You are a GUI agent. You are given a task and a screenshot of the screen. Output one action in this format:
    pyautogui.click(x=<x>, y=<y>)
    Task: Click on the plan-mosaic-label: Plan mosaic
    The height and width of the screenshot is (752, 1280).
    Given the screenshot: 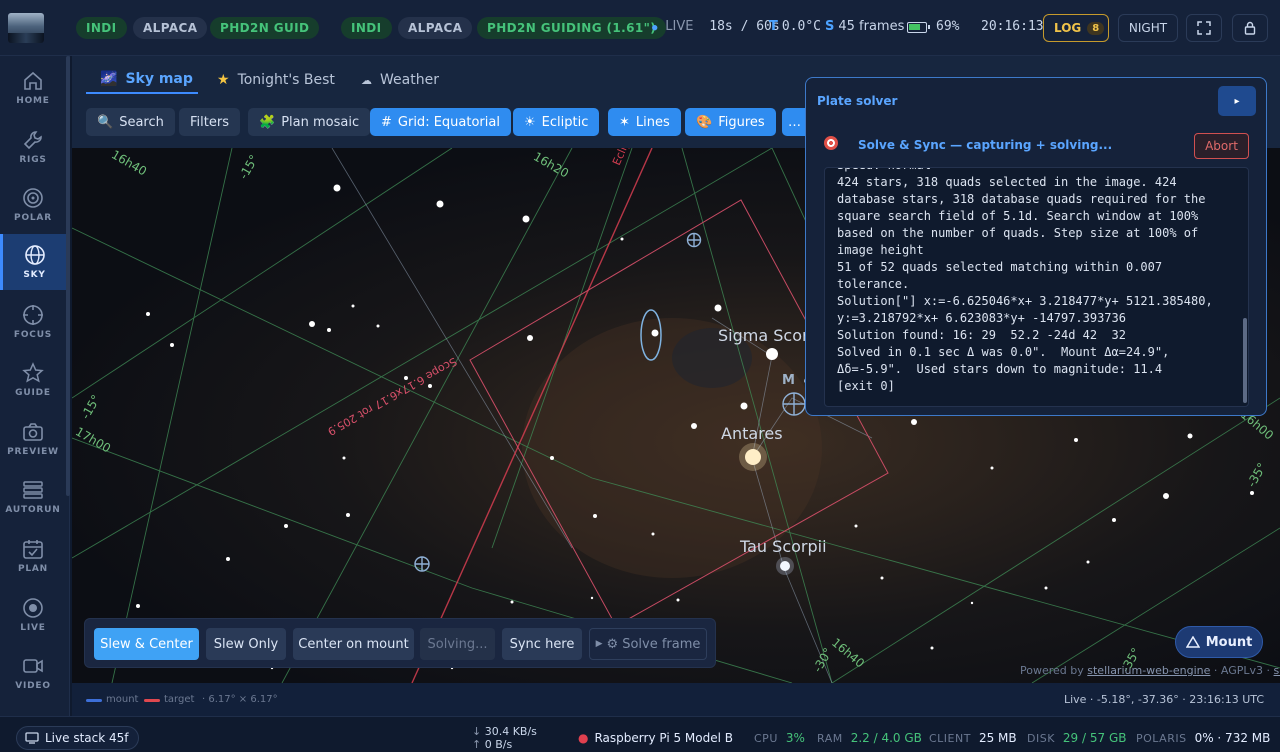 What is the action you would take?
    pyautogui.click(x=320, y=122)
    